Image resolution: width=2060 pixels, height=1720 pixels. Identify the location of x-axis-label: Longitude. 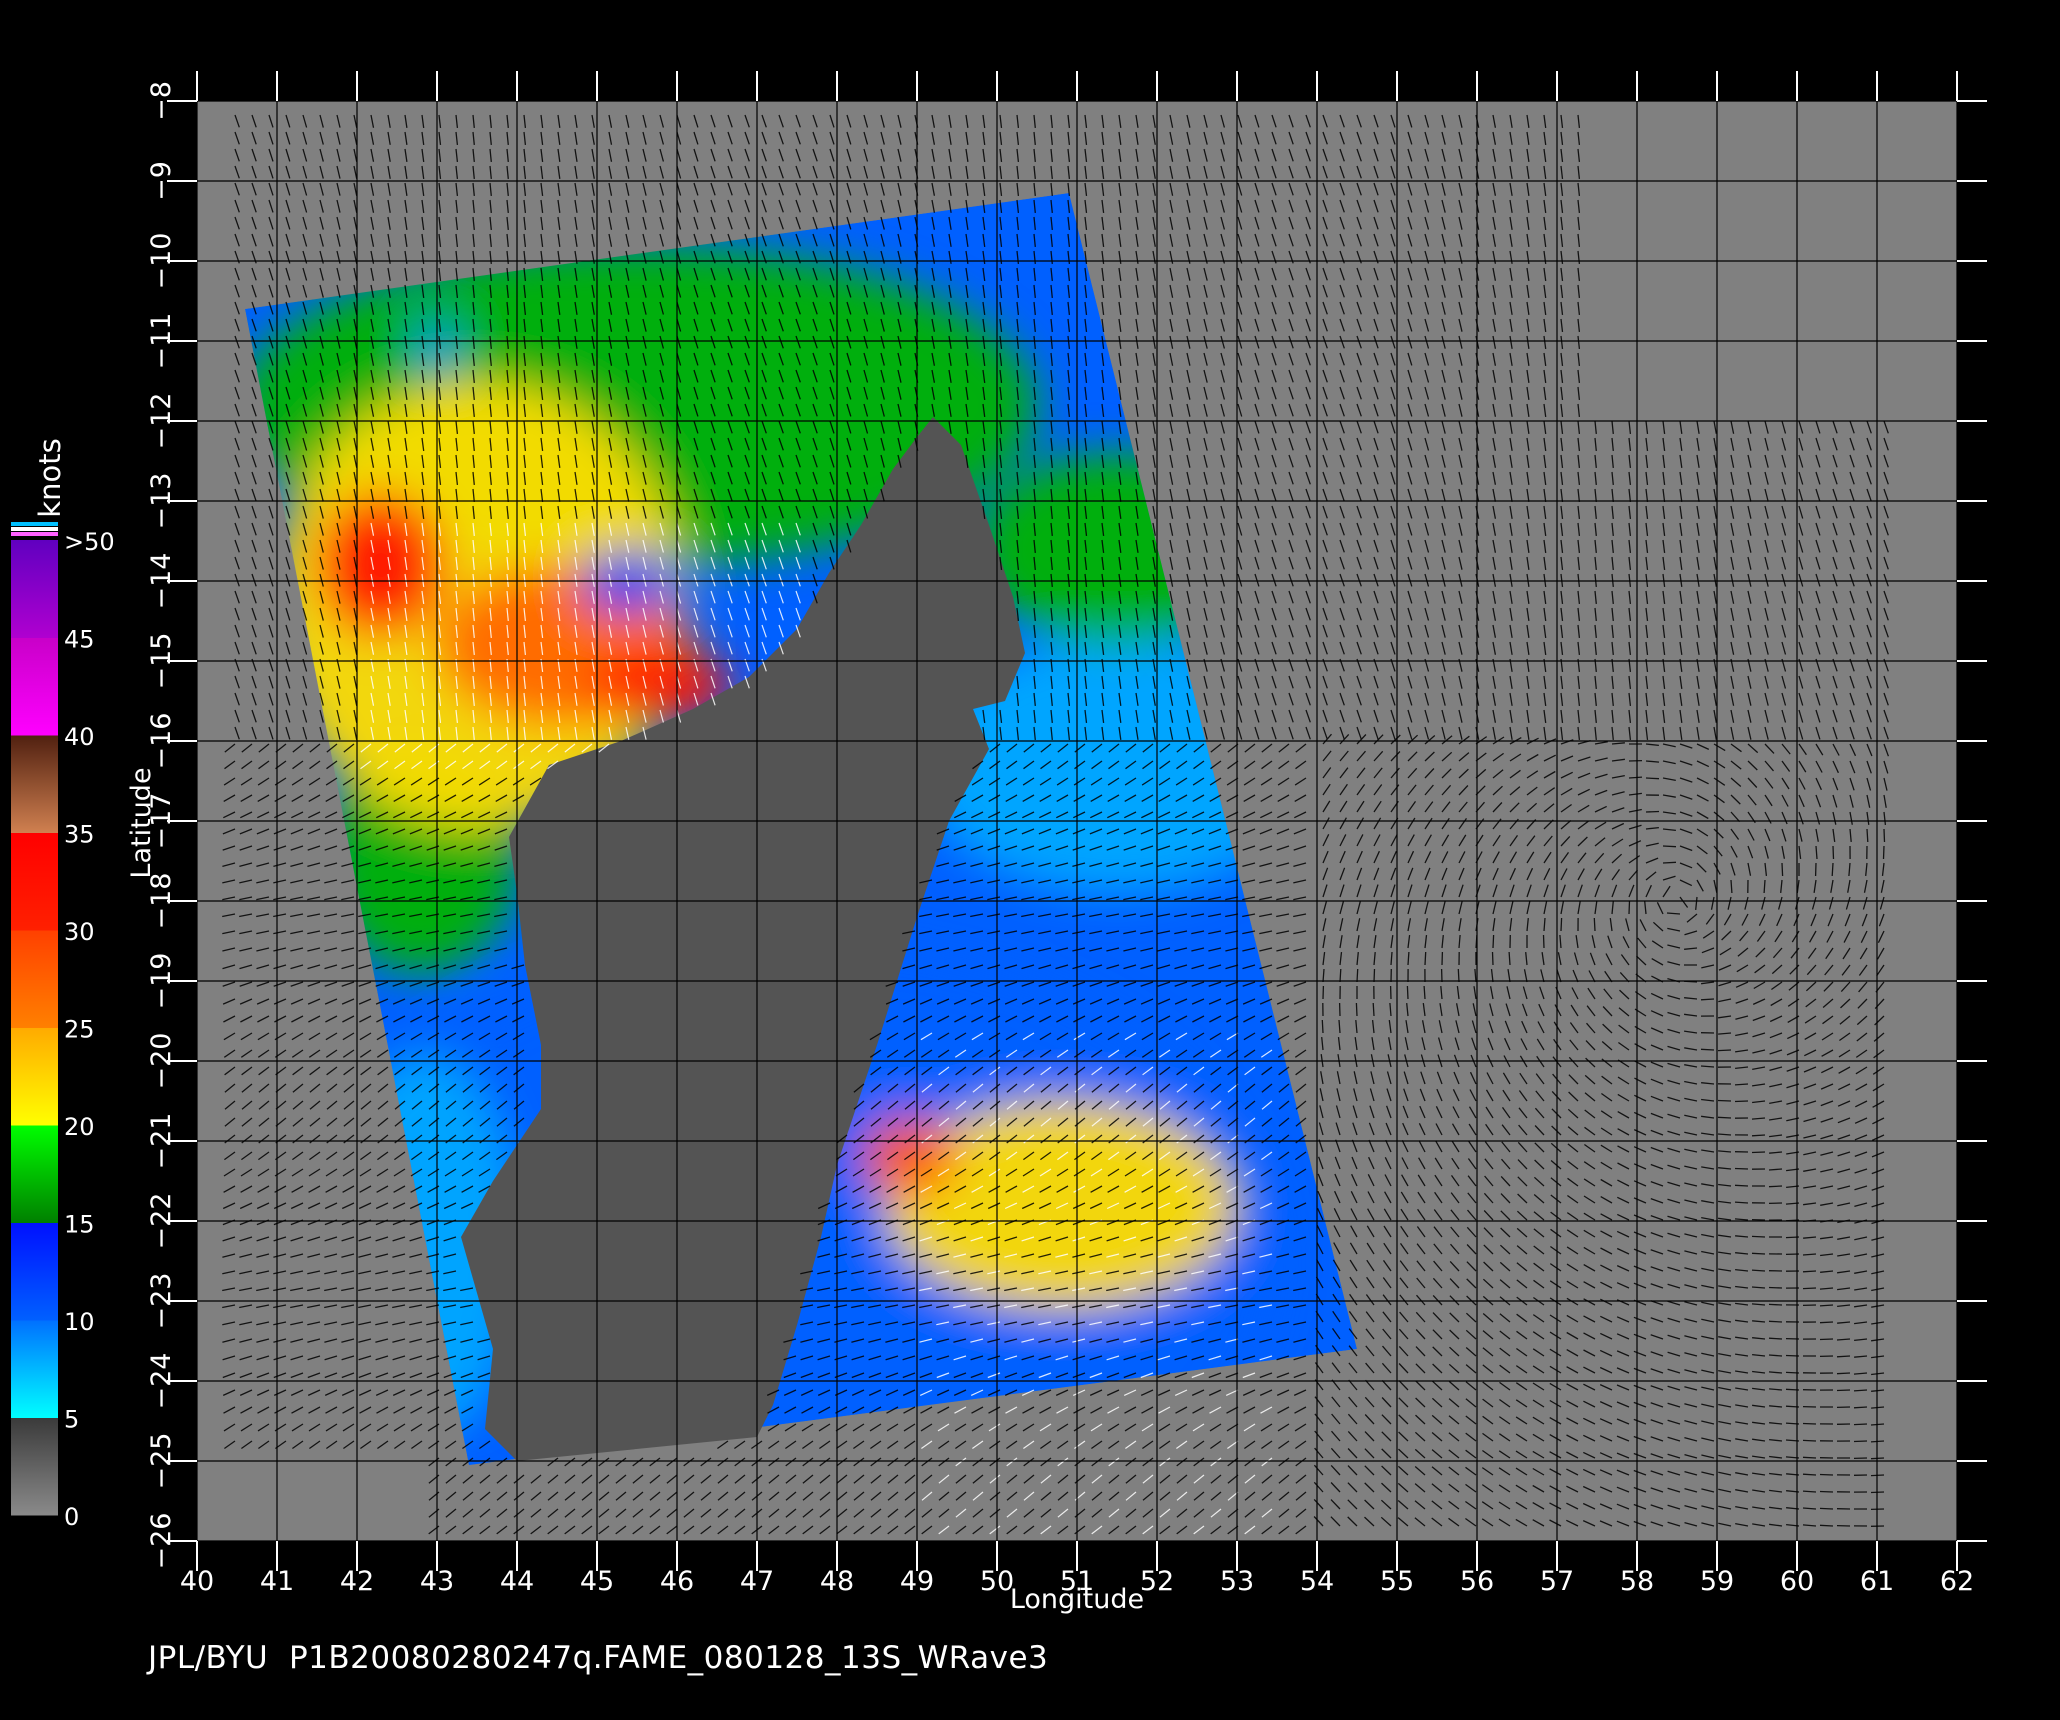
(1077, 1599).